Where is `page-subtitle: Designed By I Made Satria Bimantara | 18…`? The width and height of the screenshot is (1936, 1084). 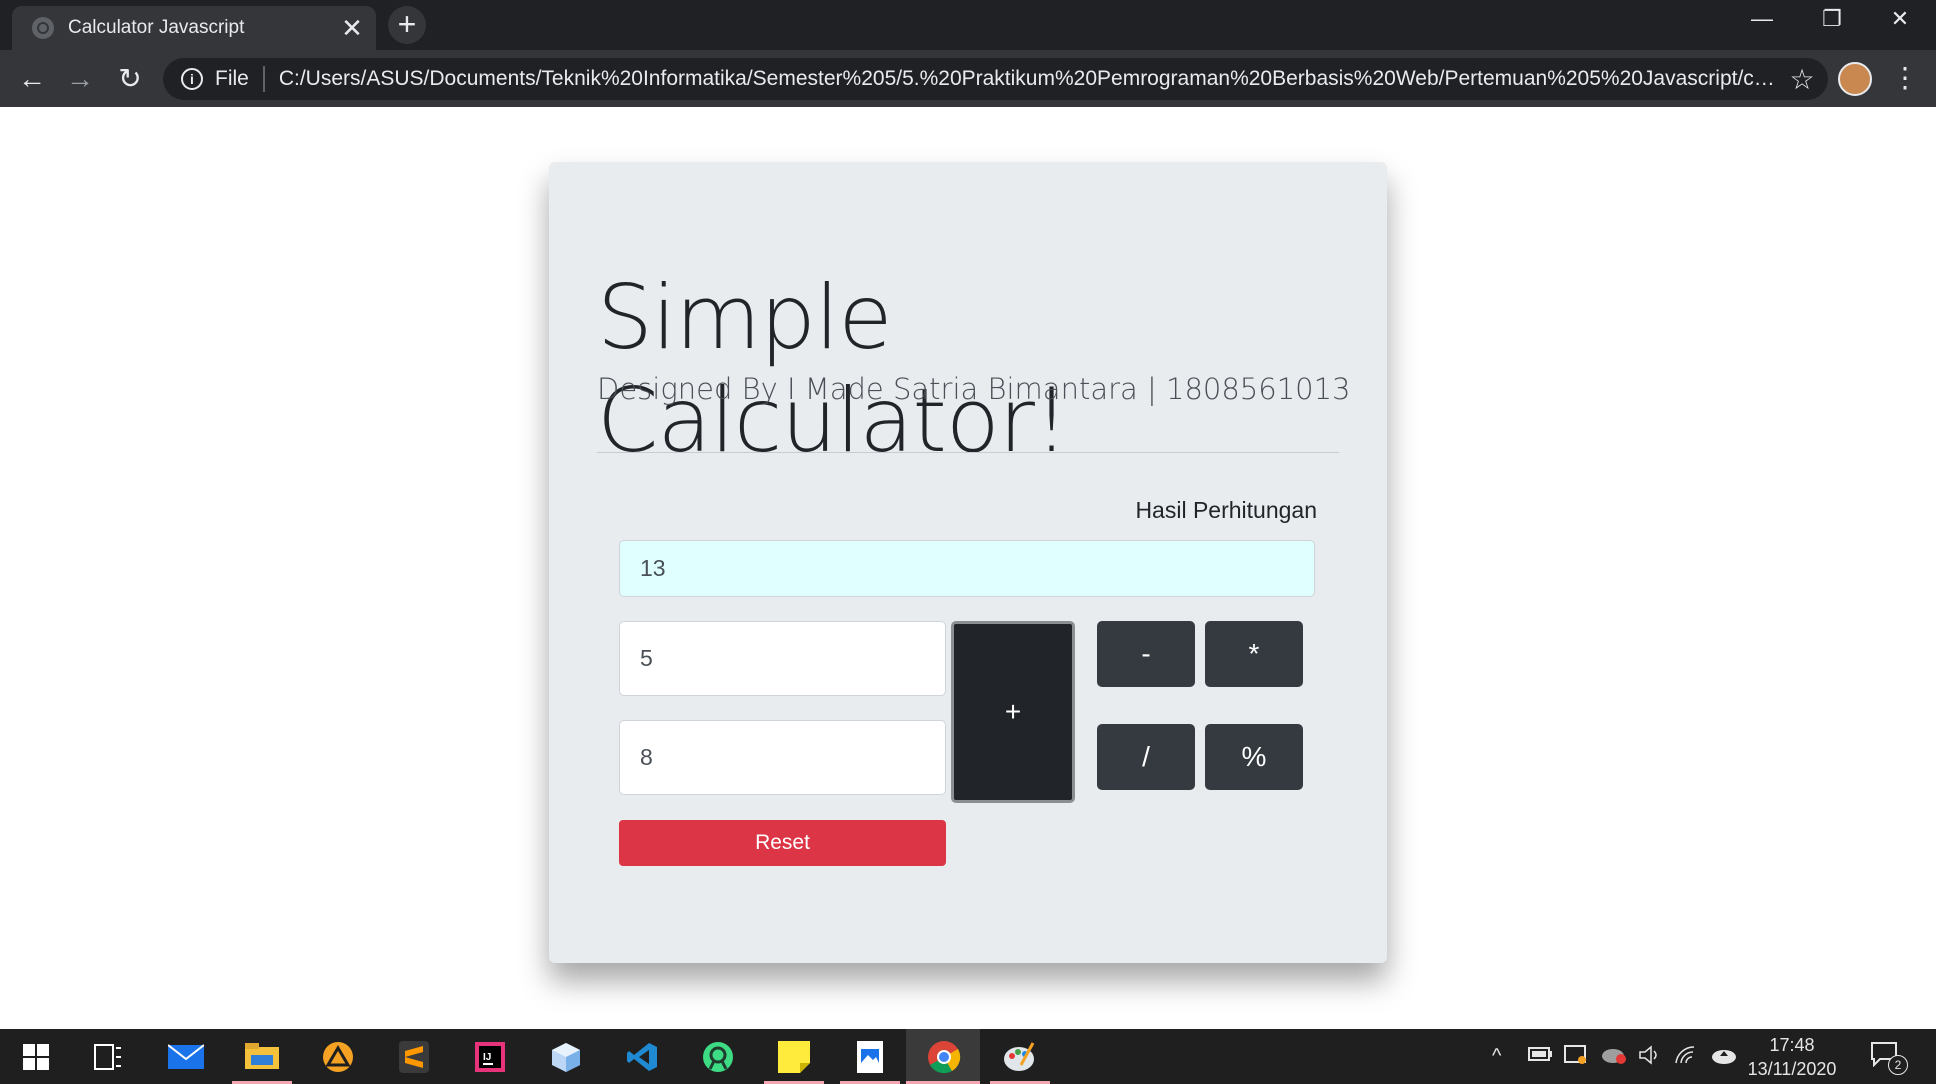
page-subtitle: Designed By I Made Satria Bimantara | 18… is located at coordinates (974, 389).